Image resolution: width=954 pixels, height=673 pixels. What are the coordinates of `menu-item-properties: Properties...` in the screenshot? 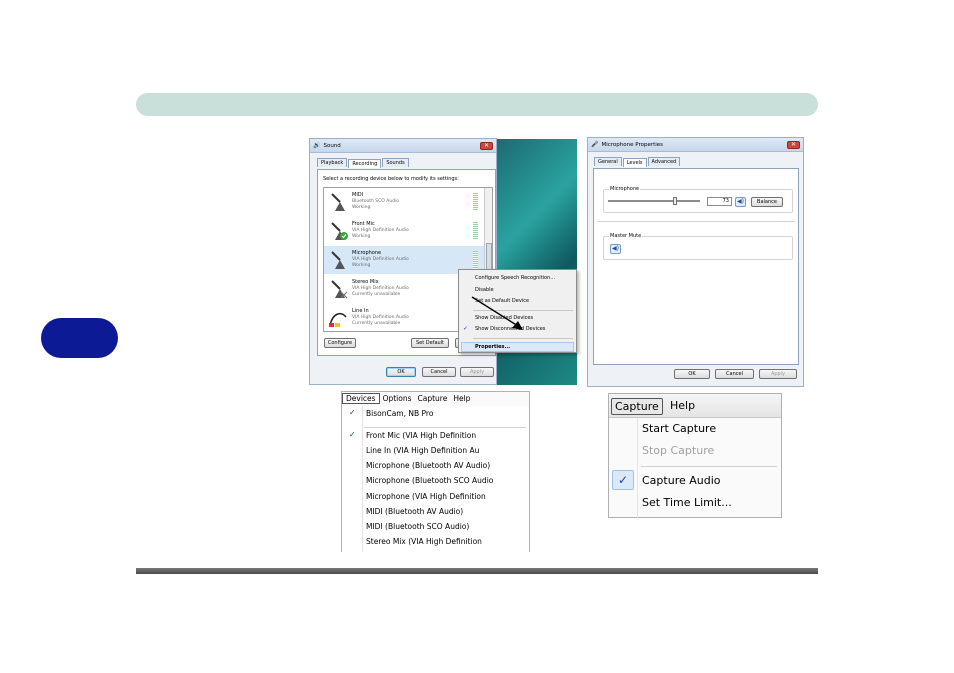 It's located at (492, 347).